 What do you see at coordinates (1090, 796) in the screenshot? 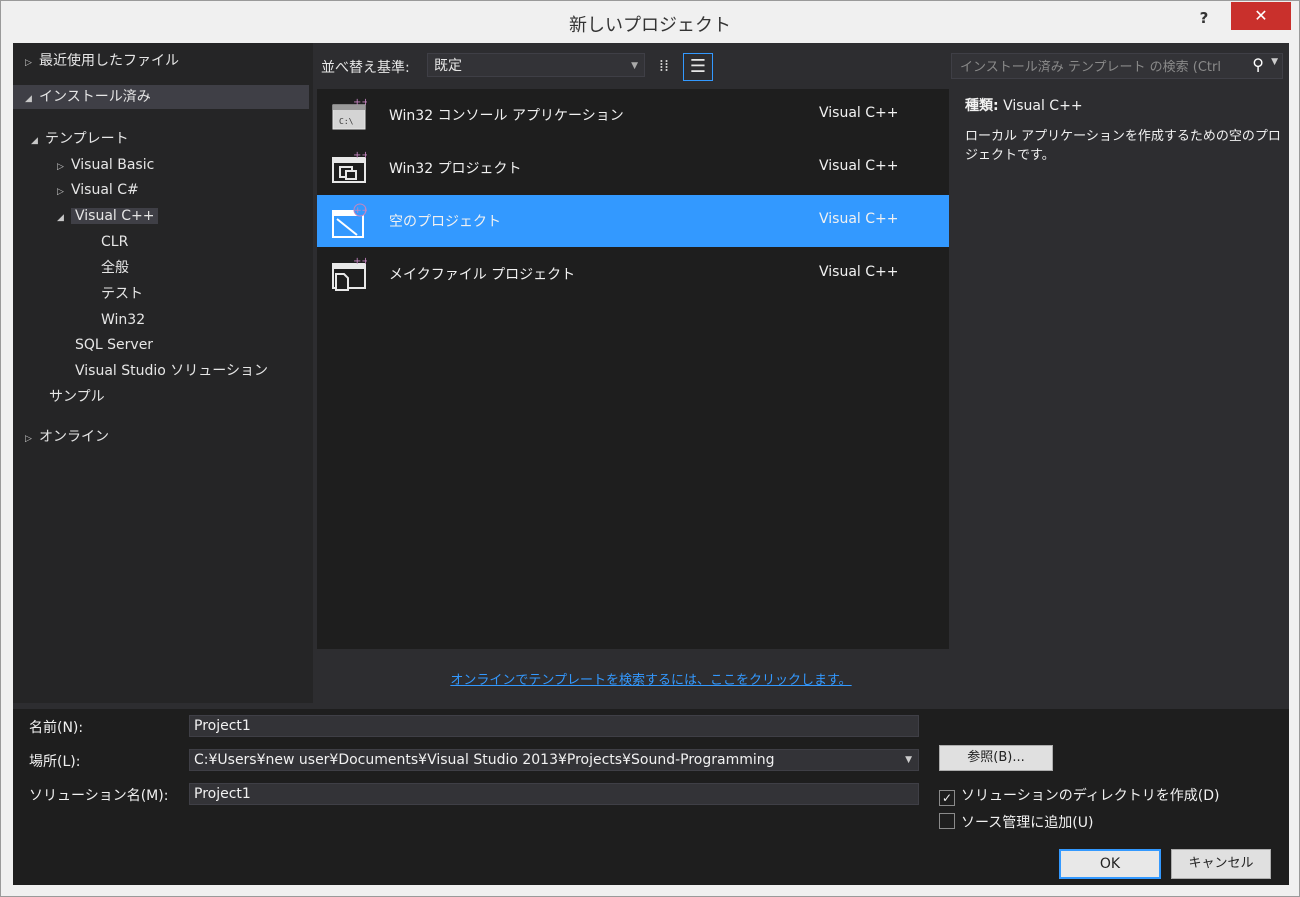
I see `checkbox-label: ソリューションのディレクトリを作成(D)` at bounding box center [1090, 796].